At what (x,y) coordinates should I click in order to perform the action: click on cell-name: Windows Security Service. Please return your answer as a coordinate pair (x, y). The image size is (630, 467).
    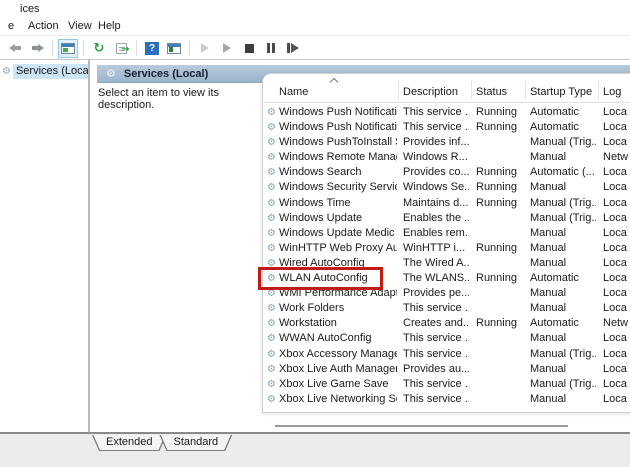
    Looking at the image, I should click on (338, 187).